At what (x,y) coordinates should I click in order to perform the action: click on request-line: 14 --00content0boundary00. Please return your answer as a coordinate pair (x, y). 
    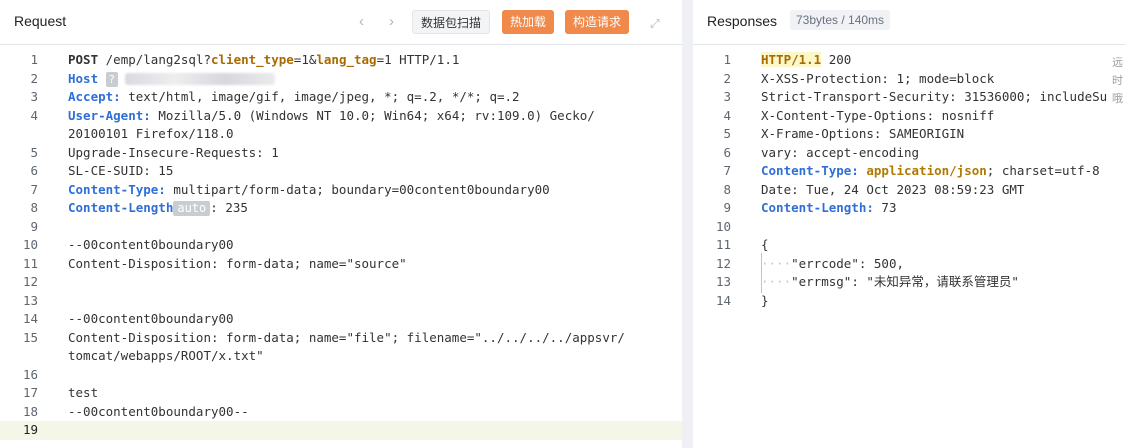
    Looking at the image, I should click on (341, 319).